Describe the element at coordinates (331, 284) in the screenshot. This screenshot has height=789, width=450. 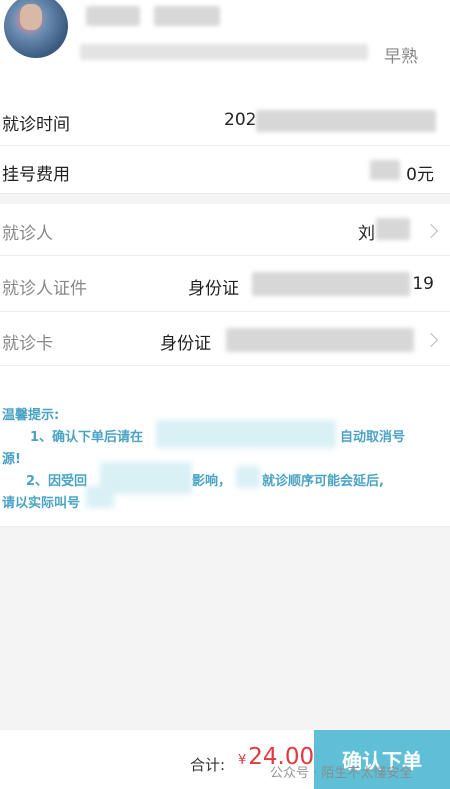
I see `redacted-id-number` at that location.